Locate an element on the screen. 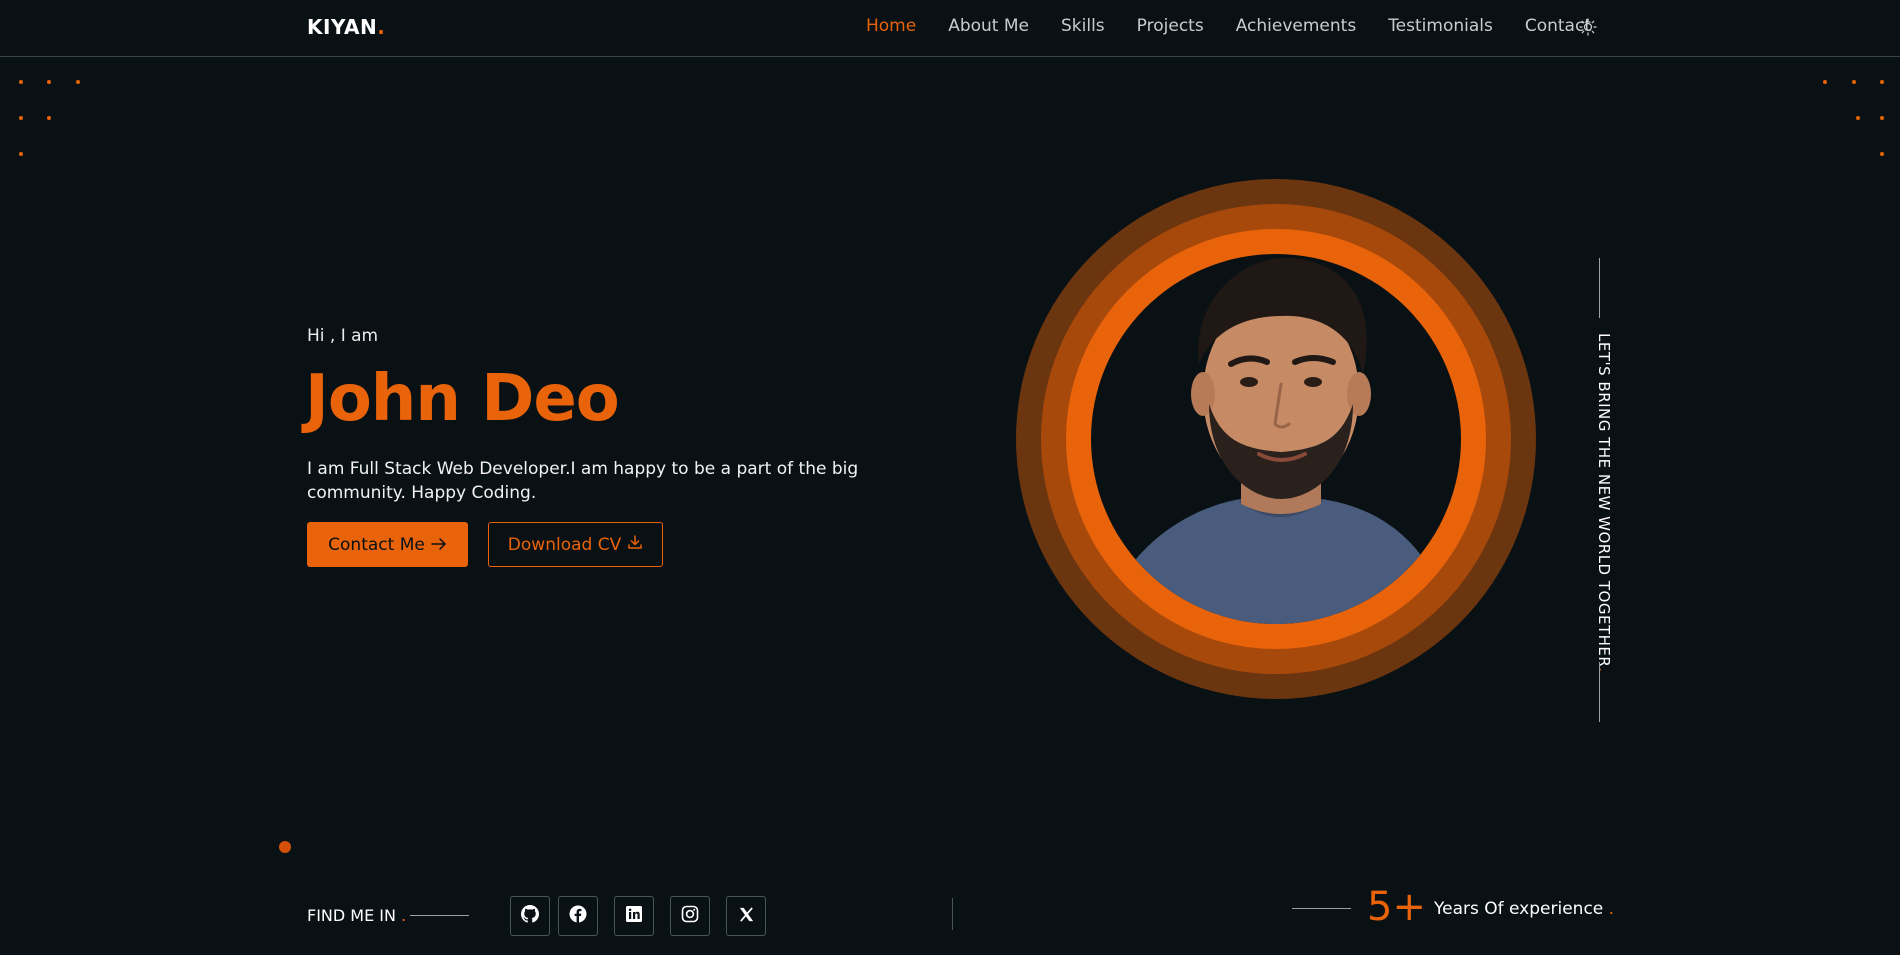 Image resolution: width=1900 pixels, height=955 pixels. nav-link-testimonials: Testimonials is located at coordinates (1440, 26).